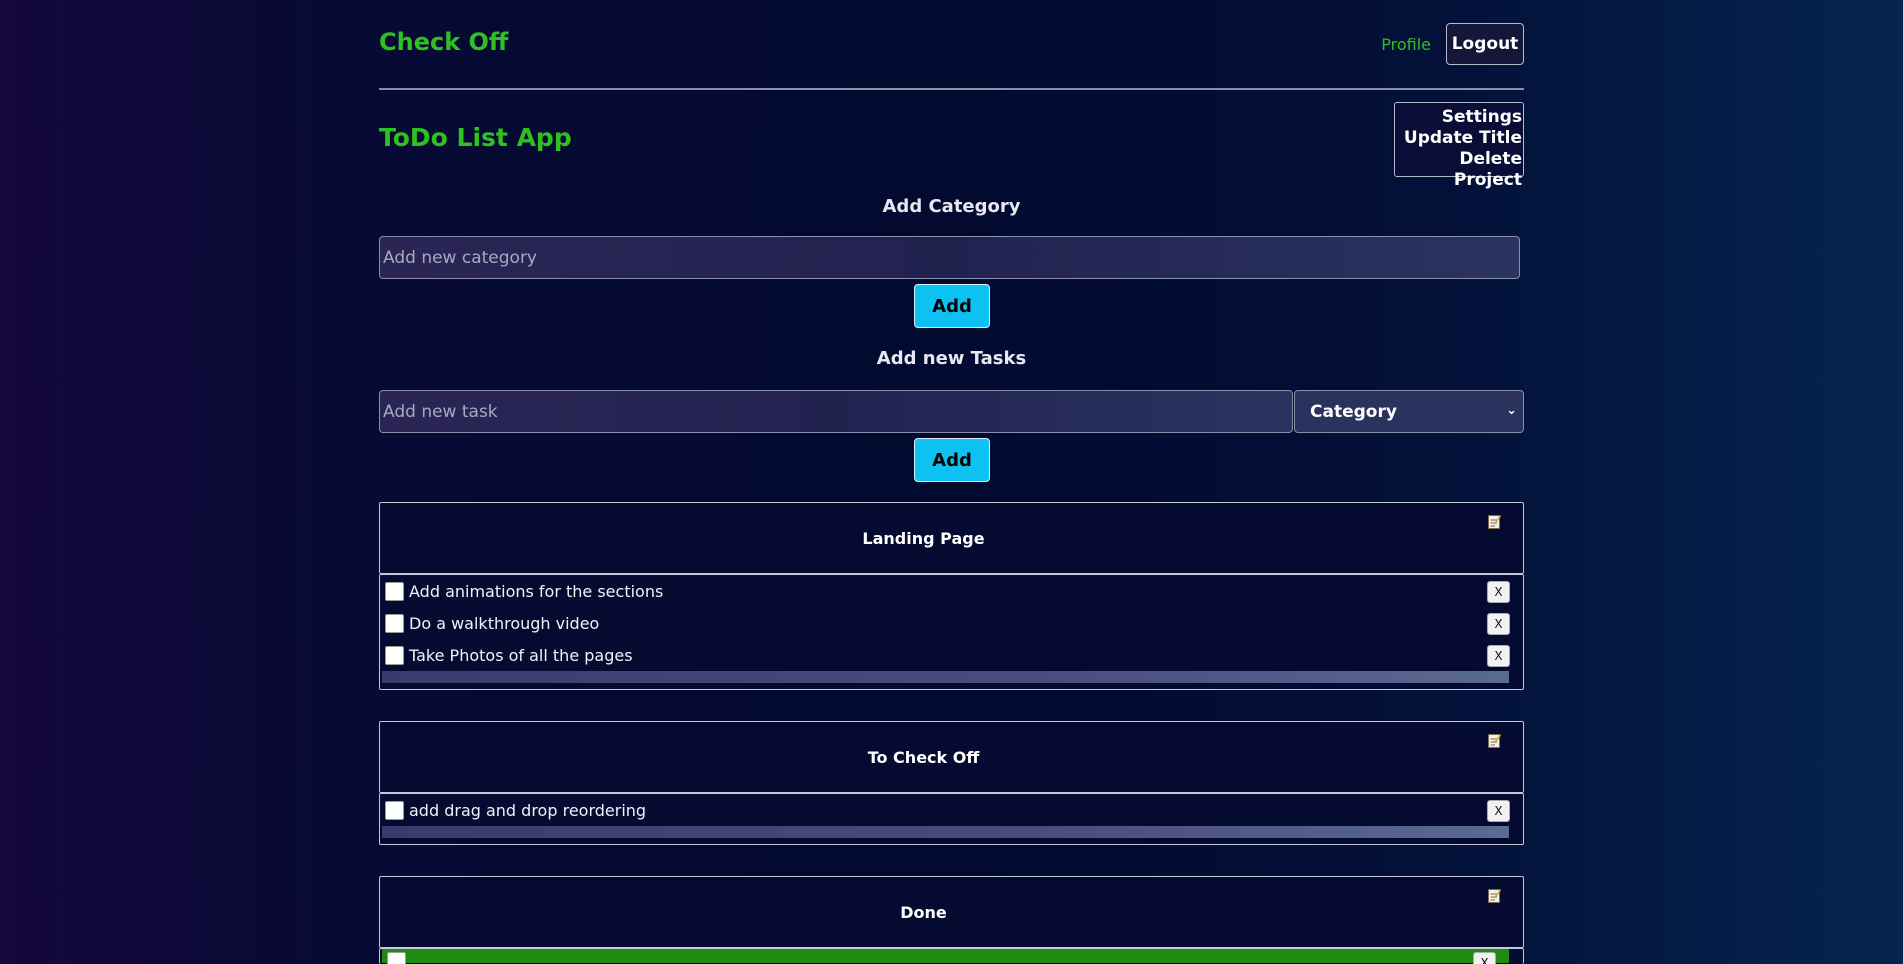  Describe the element at coordinates (536, 591) in the screenshot. I see `task-label: Add animations for the sections` at that location.